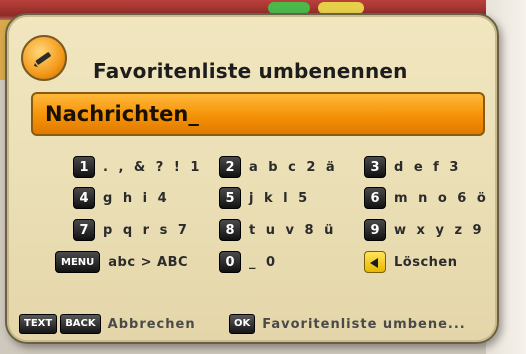  What do you see at coordinates (153, 167) in the screenshot?
I see `key-1-chars: . , & ? ! 1` at bounding box center [153, 167].